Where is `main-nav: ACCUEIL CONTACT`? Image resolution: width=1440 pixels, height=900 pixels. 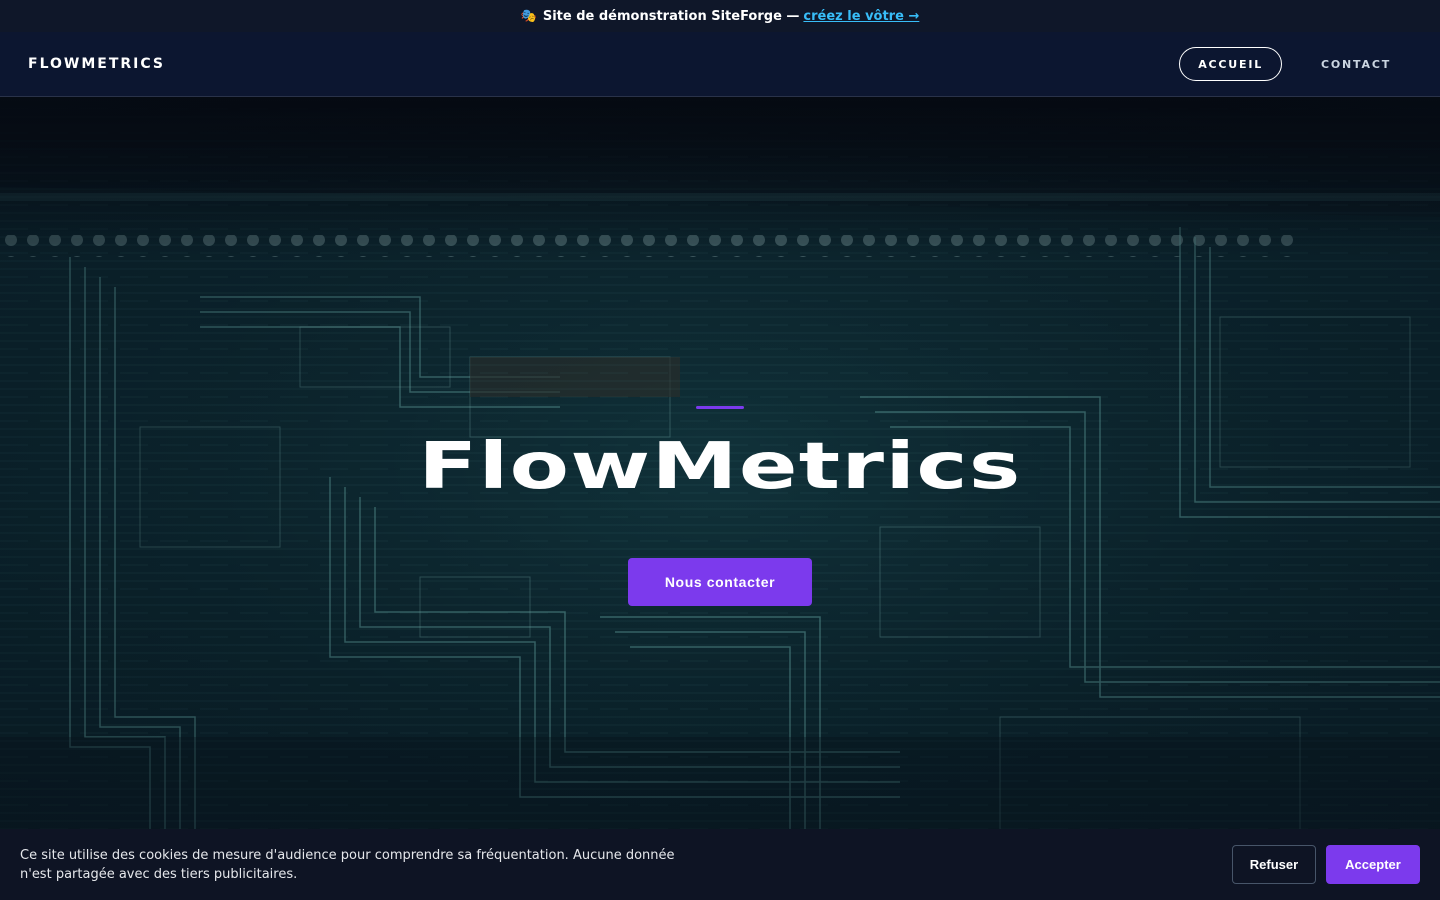
main-nav: ACCUEIL CONTACT is located at coordinates (1295, 64).